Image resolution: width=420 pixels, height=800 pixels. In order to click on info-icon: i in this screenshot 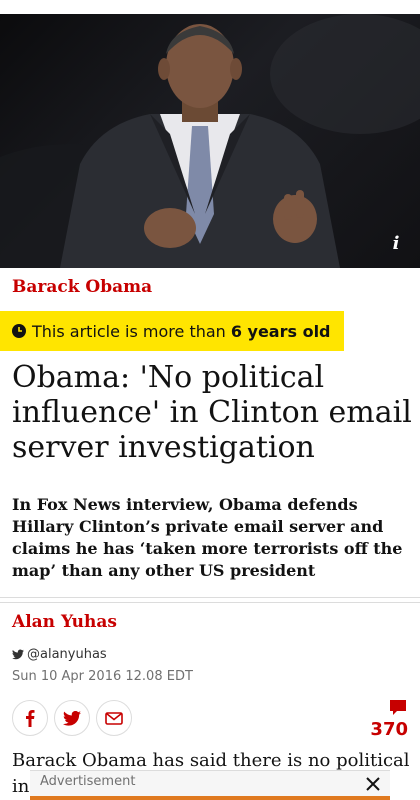, I will do `click(396, 244)`.